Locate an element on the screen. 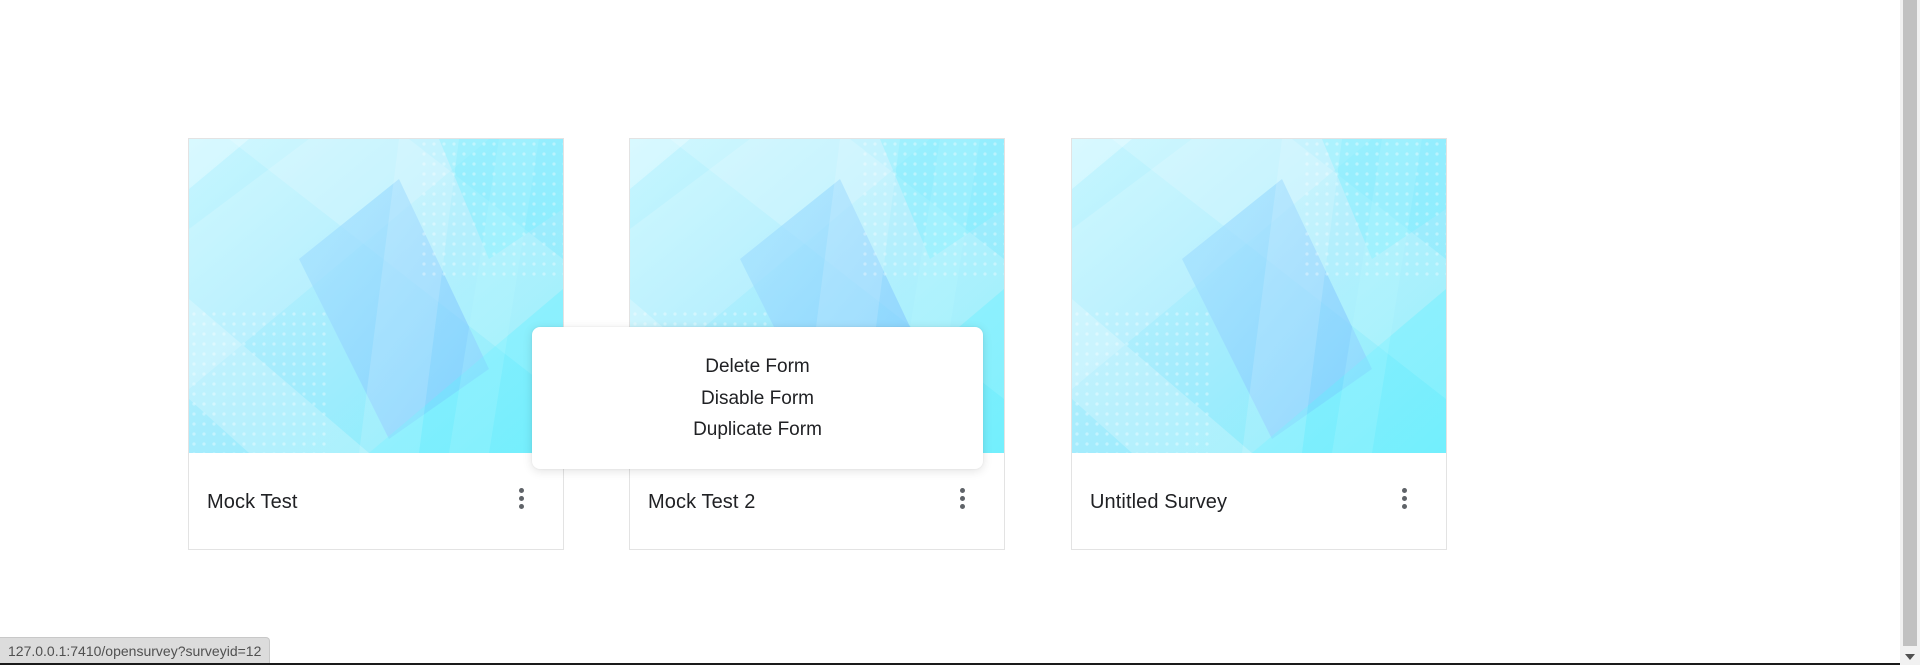  scroll-down-arrow-icon is located at coordinates (1910, 657).